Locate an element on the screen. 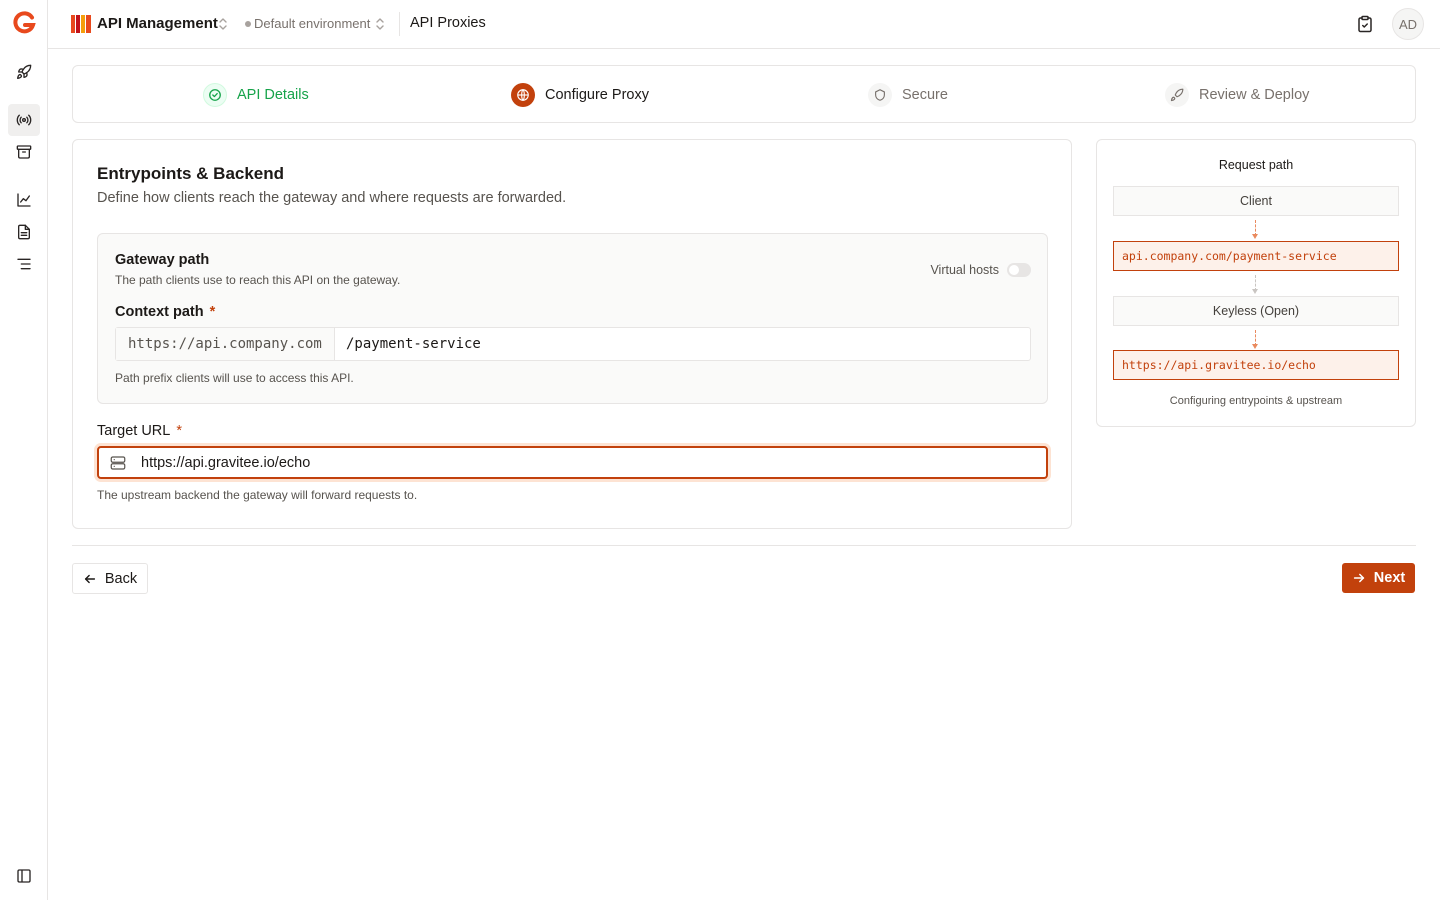 The image size is (1440, 900). step-secure: Secure is located at coordinates (908, 95).